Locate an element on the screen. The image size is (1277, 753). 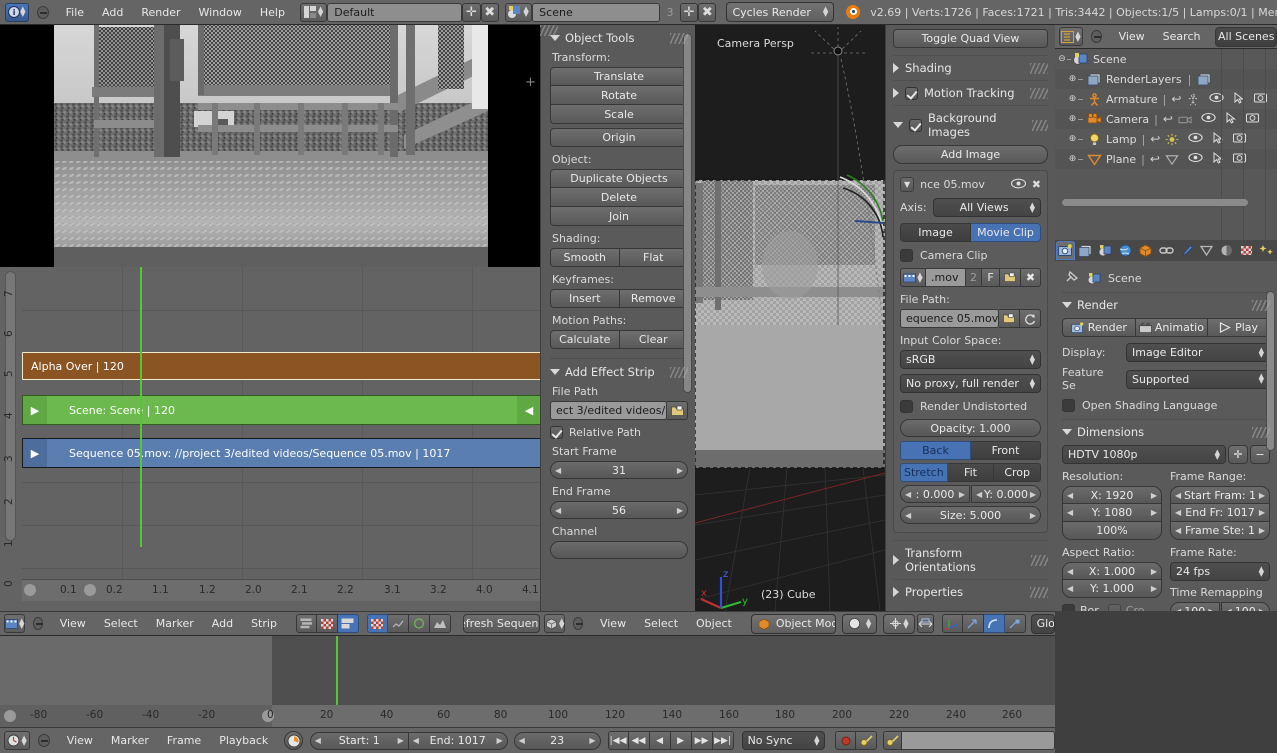
seq-menu-strip: Strip is located at coordinates (264, 623).